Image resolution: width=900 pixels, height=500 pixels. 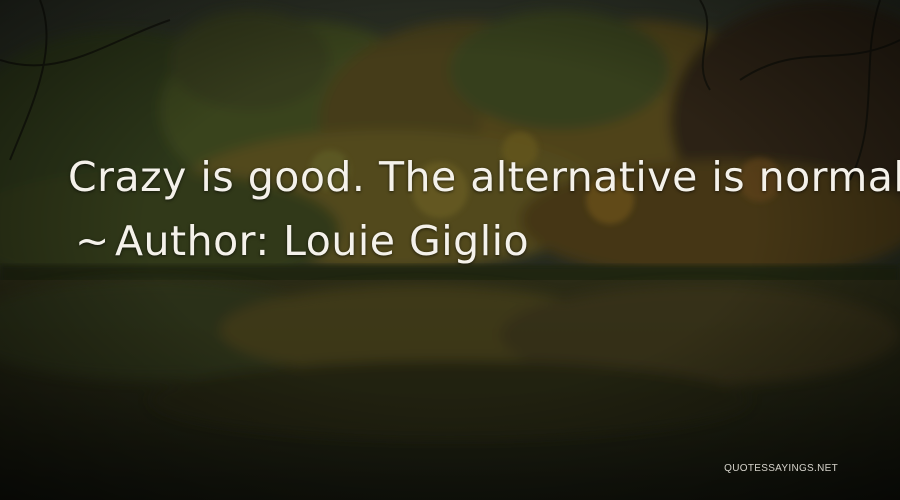 What do you see at coordinates (322, 241) in the screenshot?
I see `author-label: Author: Louie Giglio` at bounding box center [322, 241].